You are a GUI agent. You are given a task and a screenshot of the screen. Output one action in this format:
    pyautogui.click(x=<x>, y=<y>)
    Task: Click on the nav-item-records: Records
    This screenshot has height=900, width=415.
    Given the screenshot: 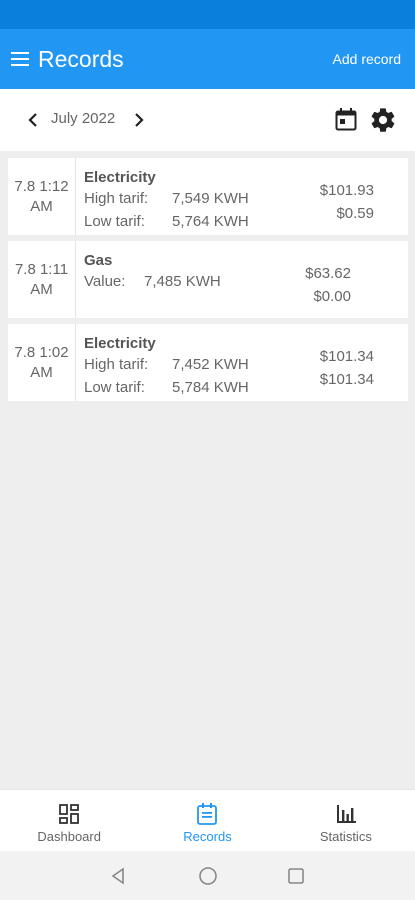 What is the action you would take?
    pyautogui.click(x=207, y=820)
    